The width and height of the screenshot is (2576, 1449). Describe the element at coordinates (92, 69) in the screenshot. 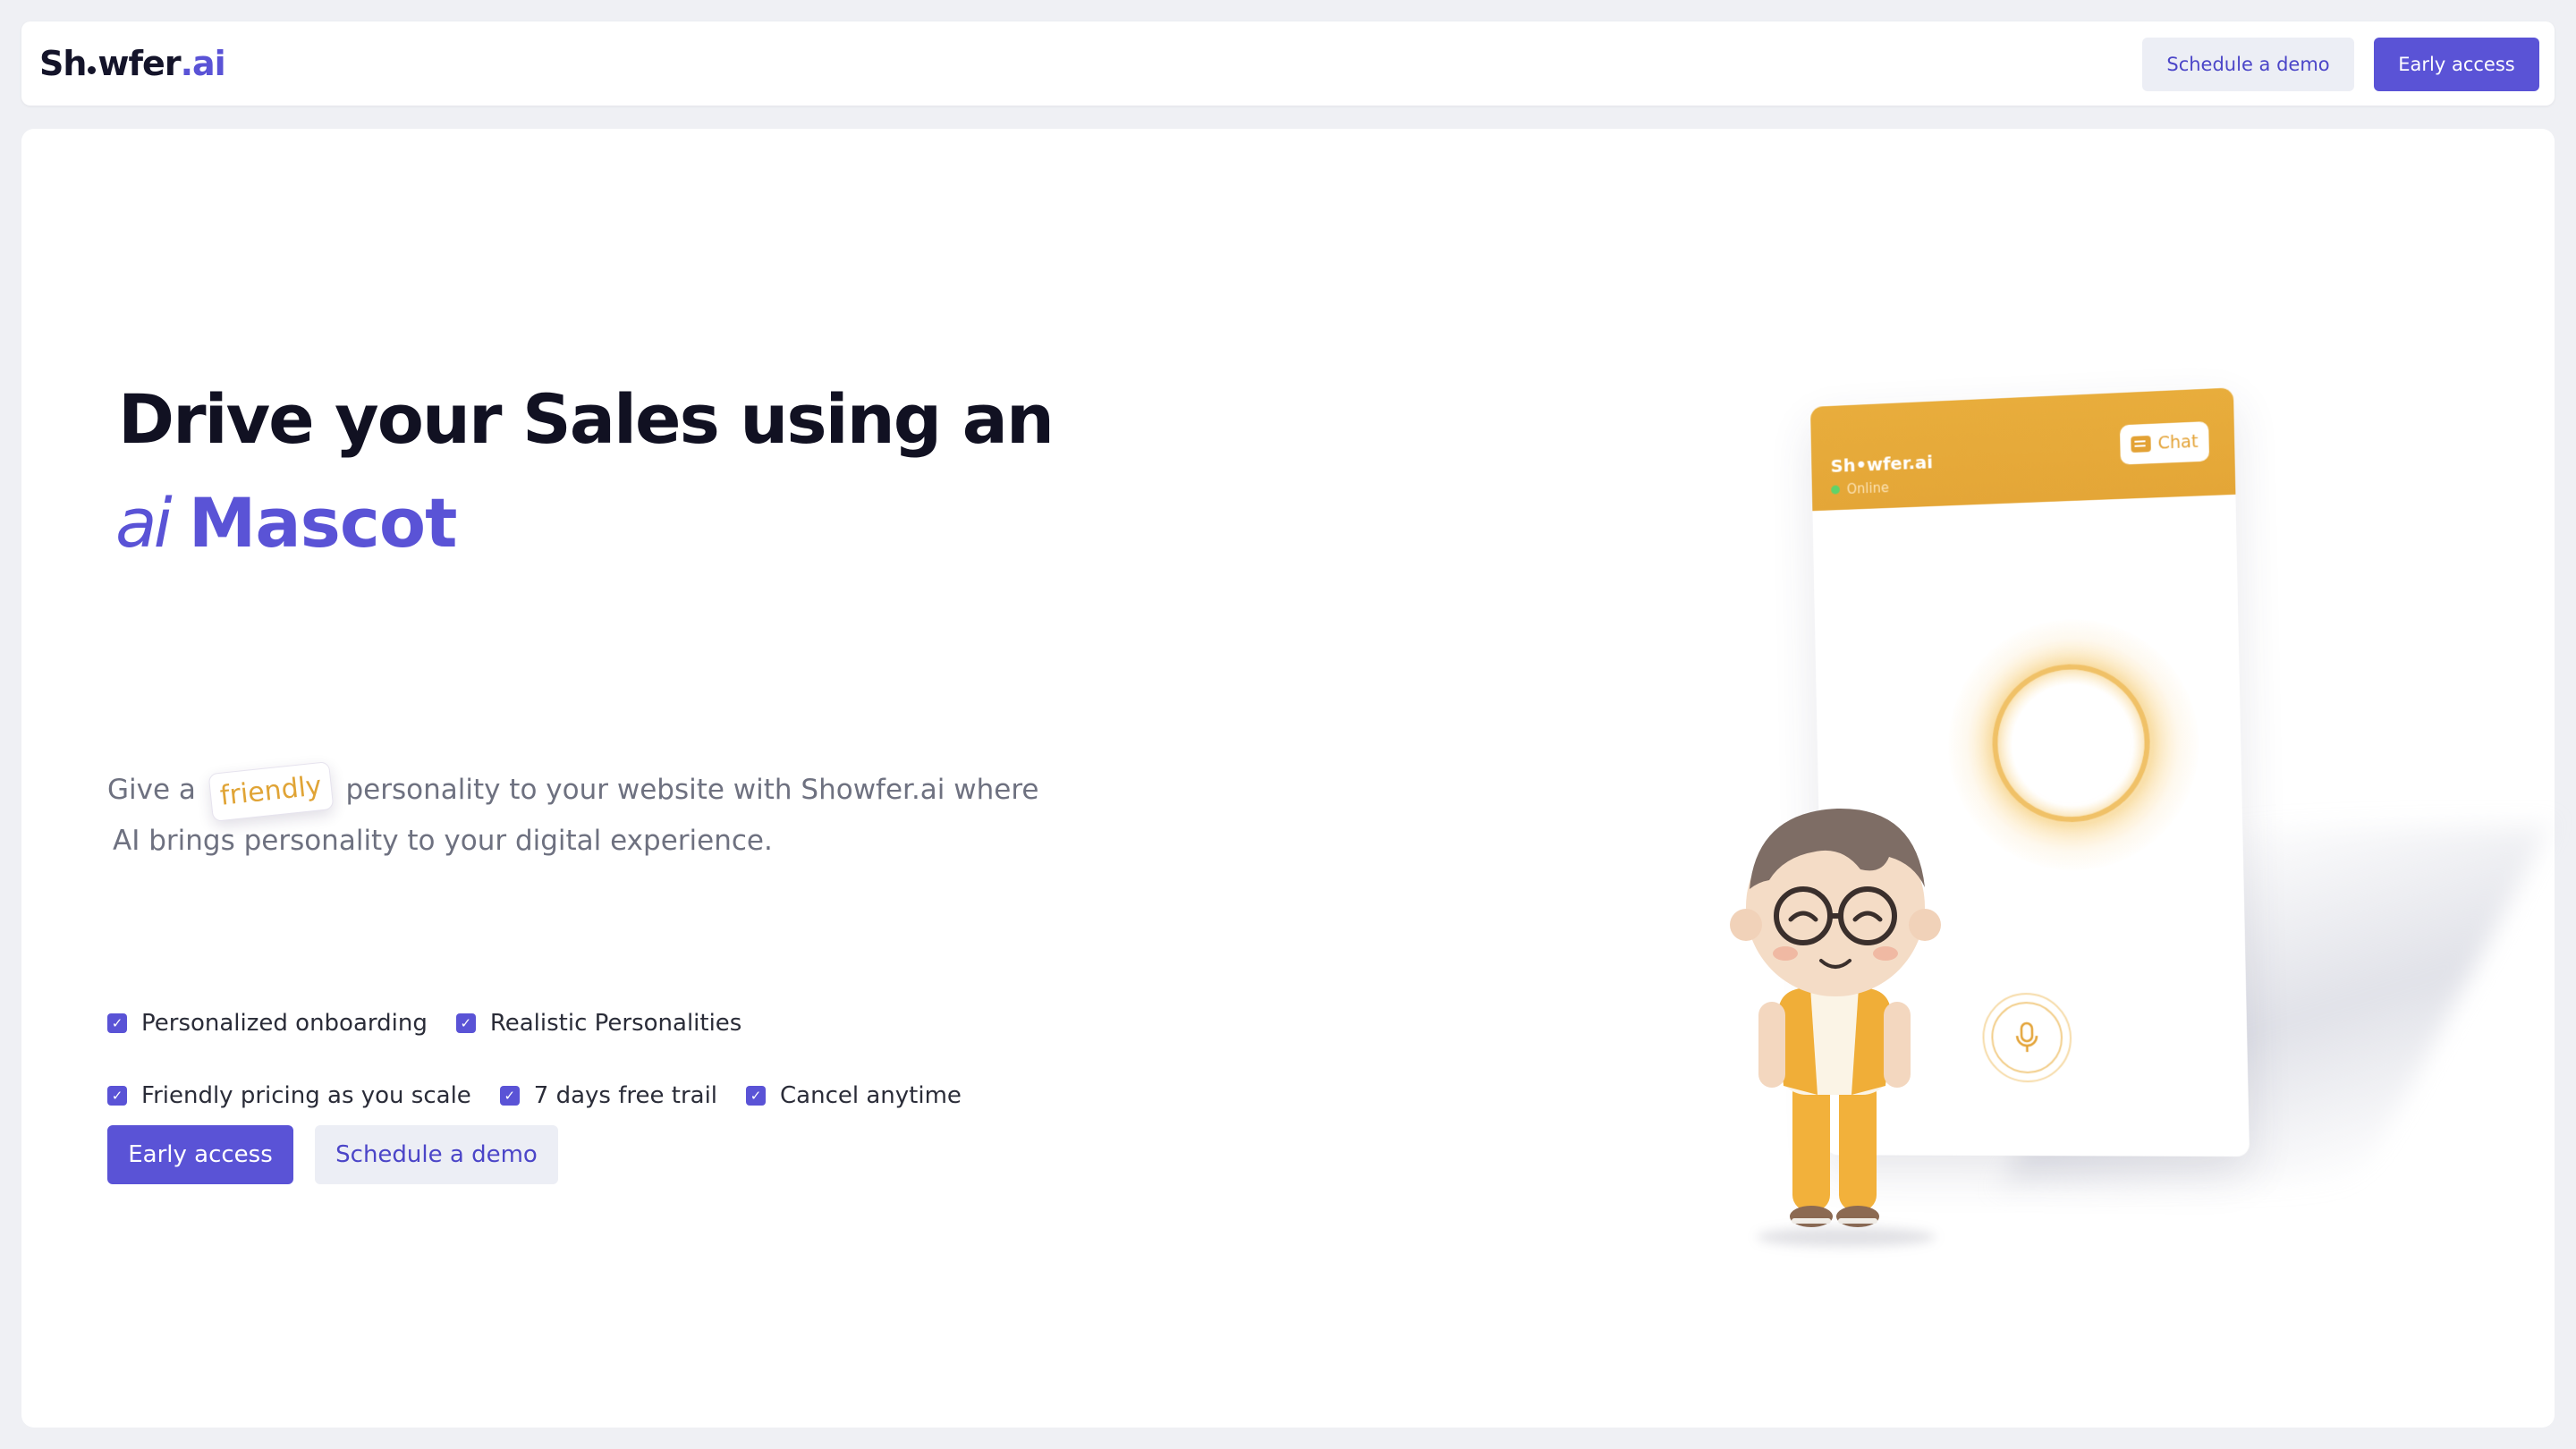

I see `logo-dot-icon` at that location.